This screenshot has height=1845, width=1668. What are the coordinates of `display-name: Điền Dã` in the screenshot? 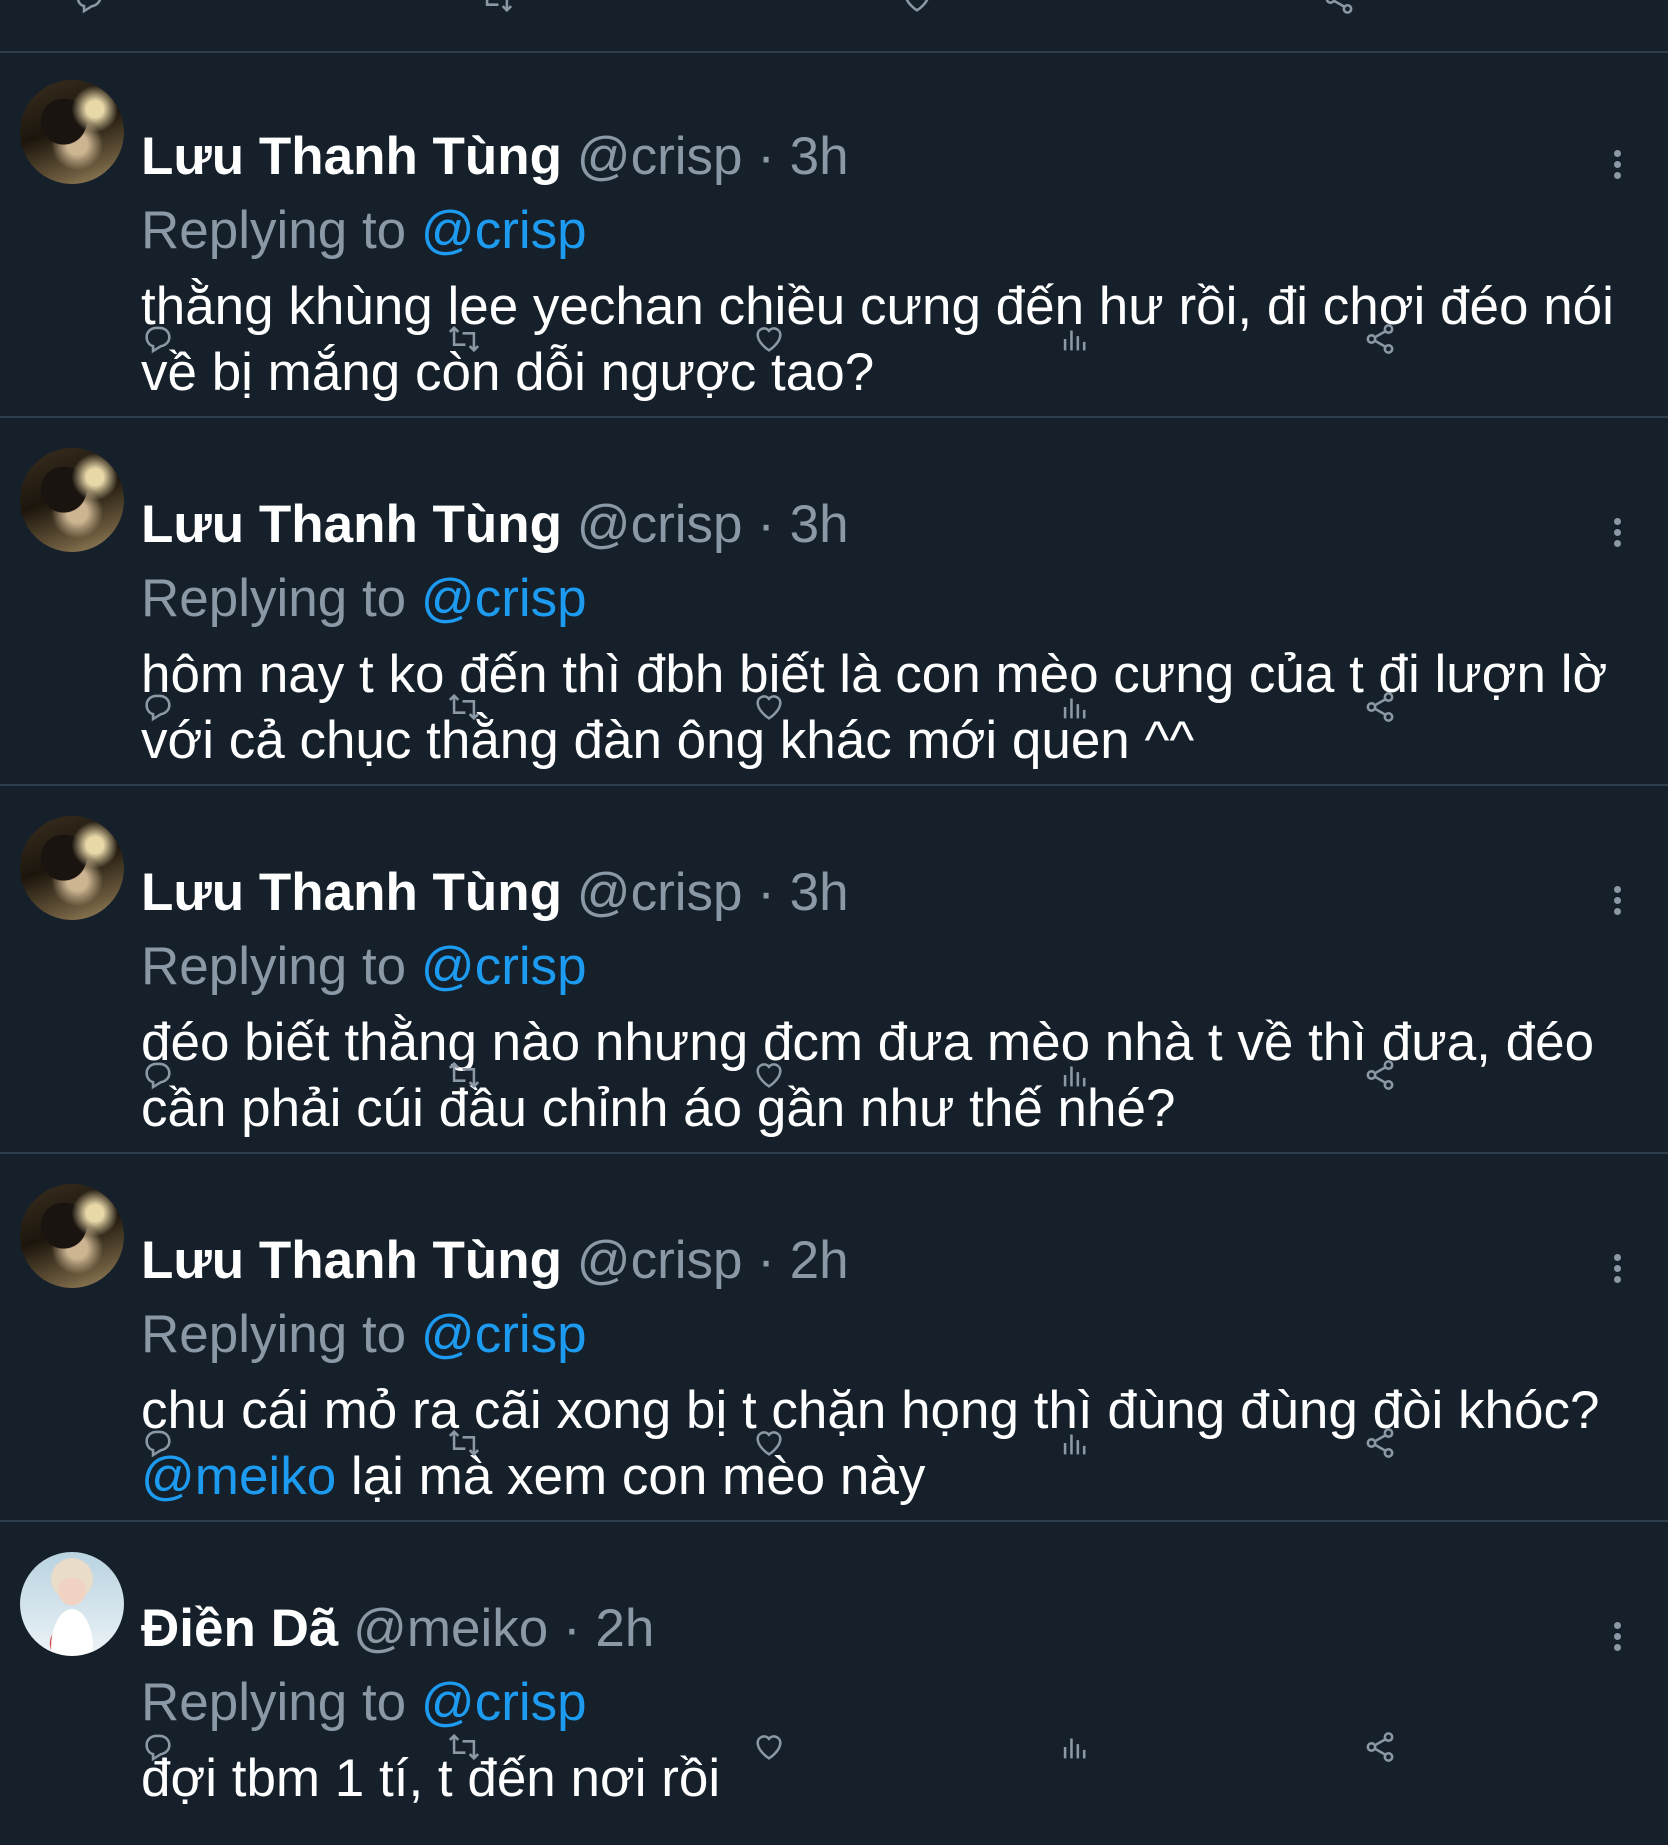 It's located at (239, 1628).